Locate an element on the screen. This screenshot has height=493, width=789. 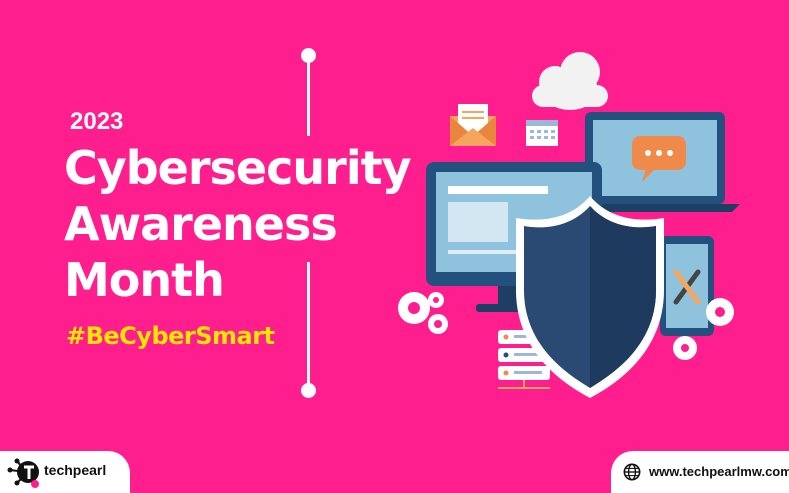
brand-logo-box: techpearl is located at coordinates (65, 472).